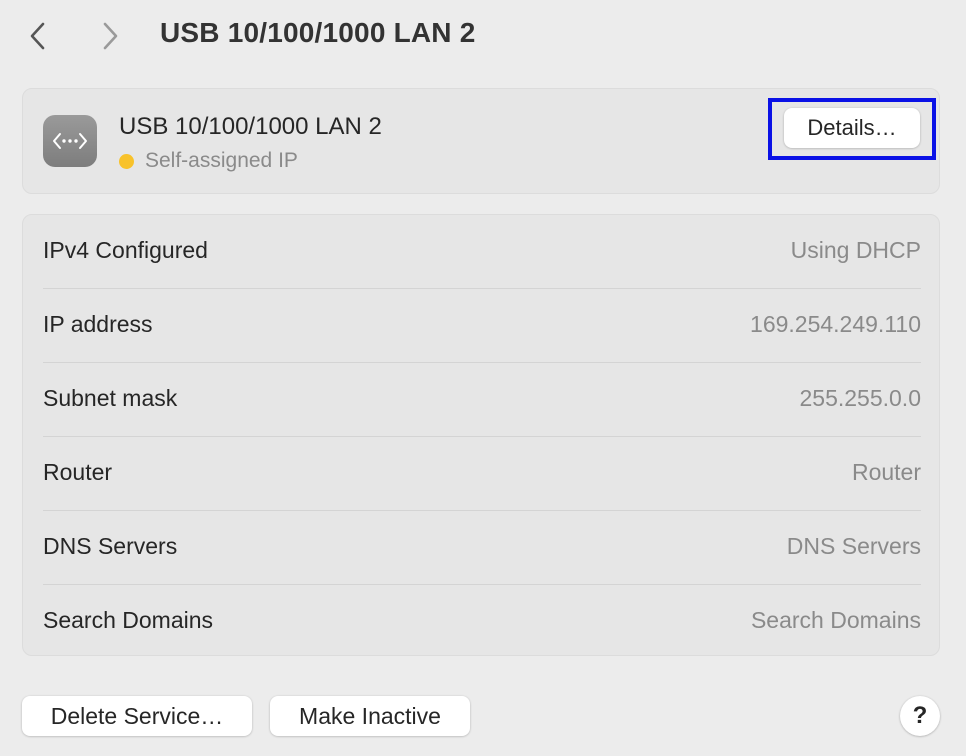  What do you see at coordinates (860, 398) in the screenshot?
I see `info-value: 255.255.0.0` at bounding box center [860, 398].